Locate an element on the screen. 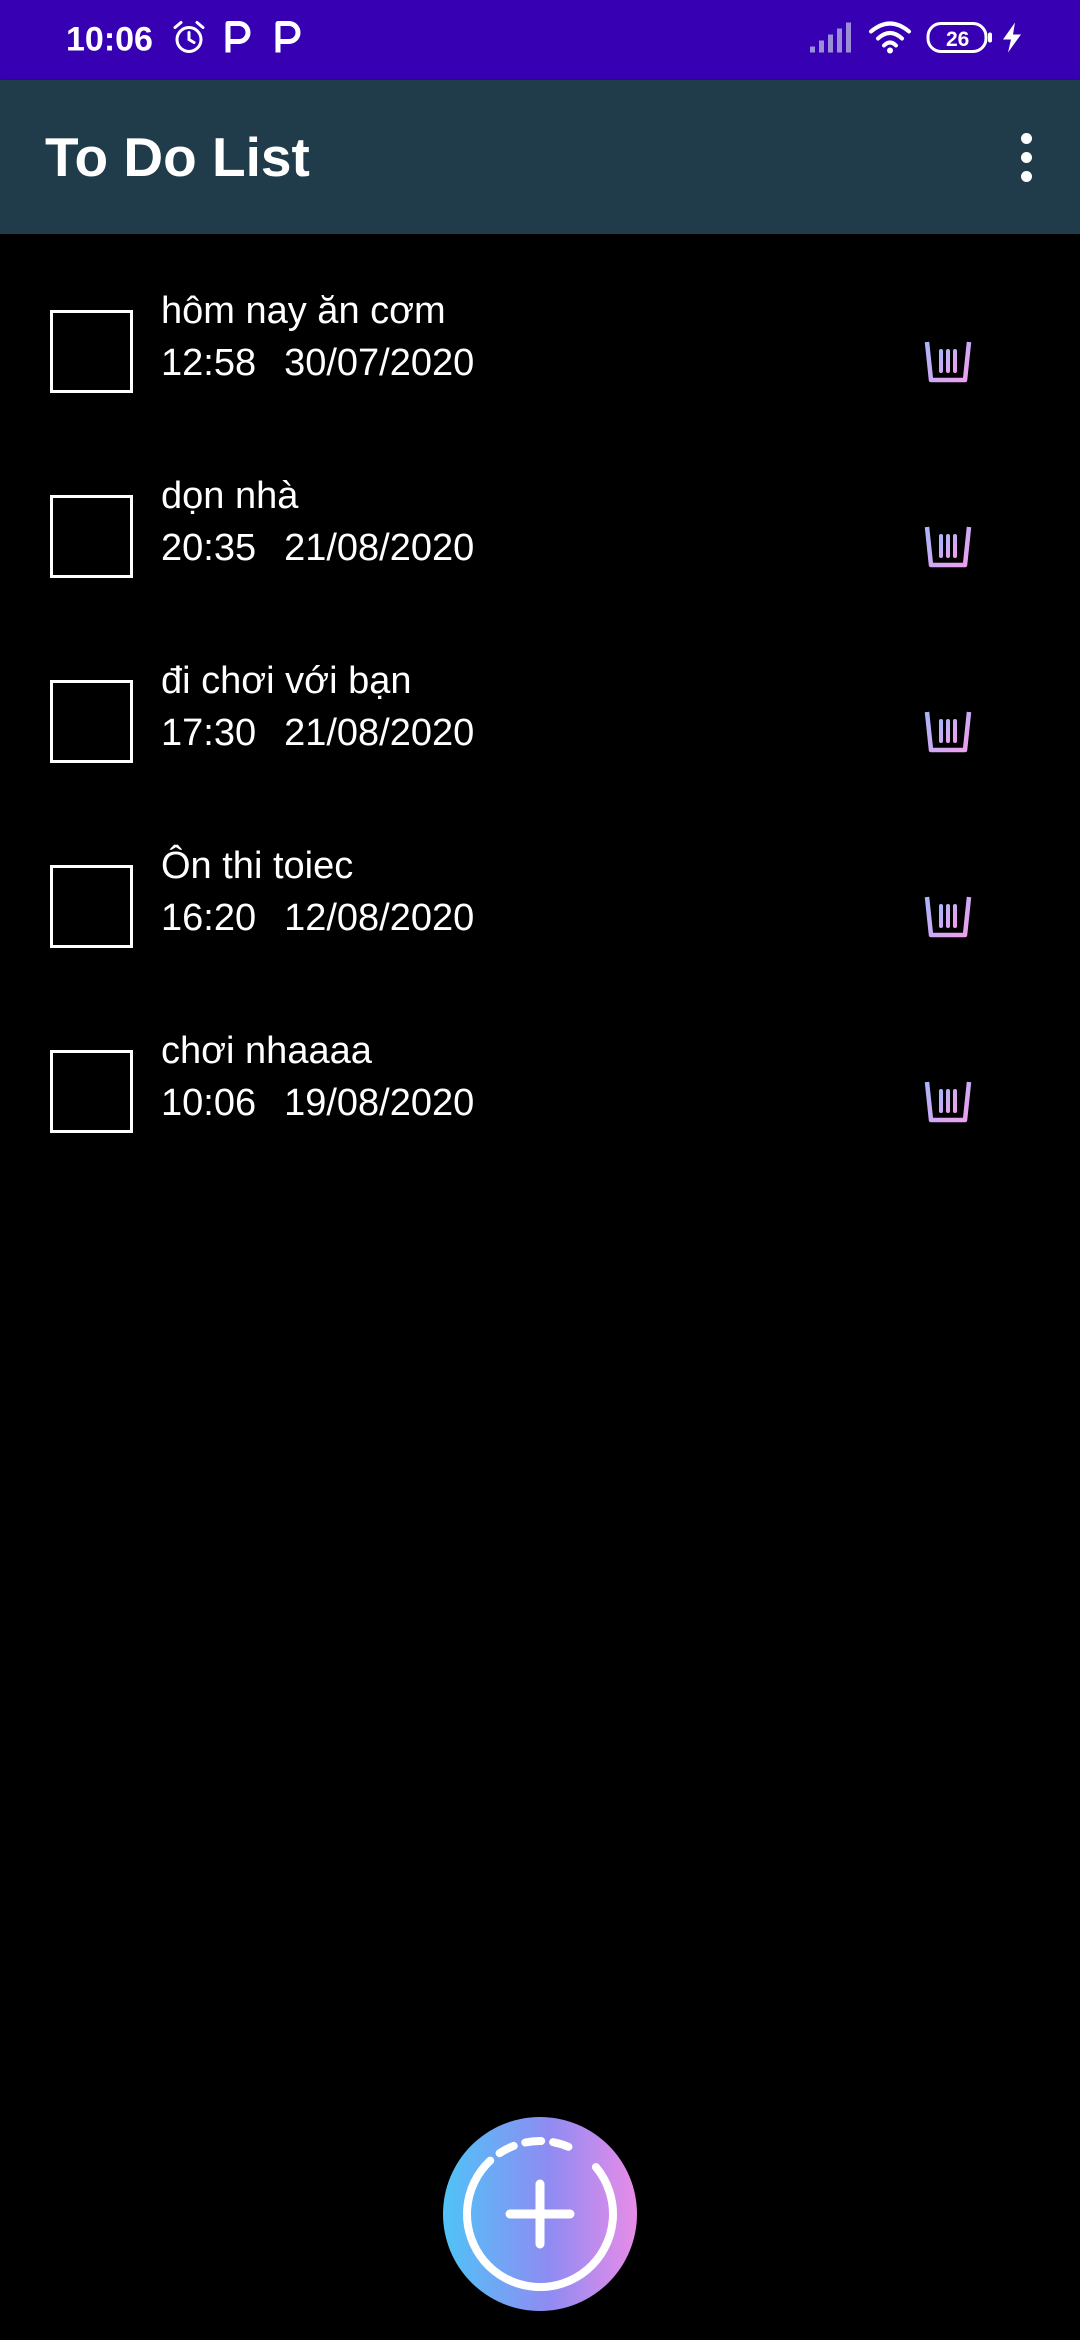 This screenshot has height=2340, width=1080. task-time: 17:30 is located at coordinates (209, 733).